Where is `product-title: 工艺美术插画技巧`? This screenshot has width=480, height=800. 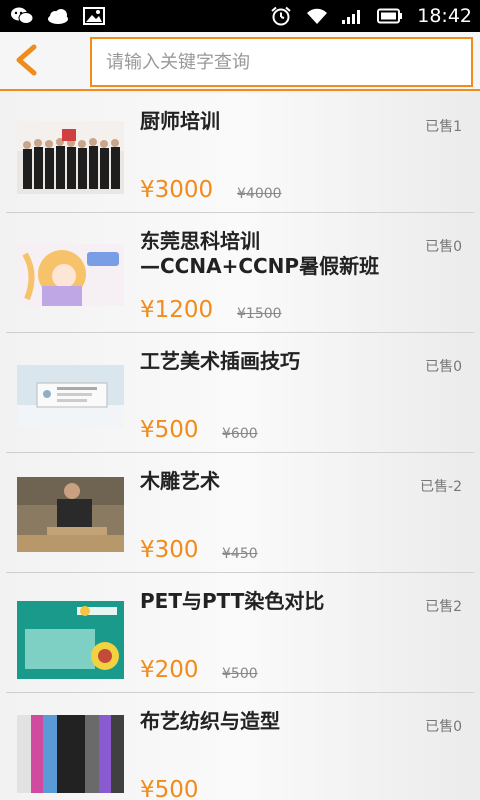 product-title: 工艺美术插画技巧 is located at coordinates (220, 361).